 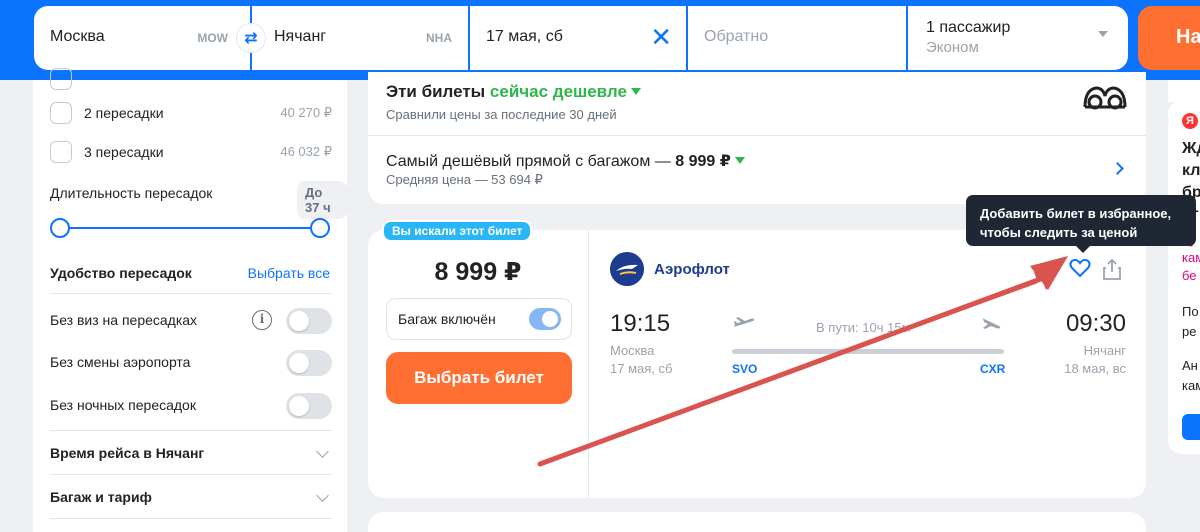 What do you see at coordinates (1190, 311) in the screenshot?
I see `ad-small-text: По` at bounding box center [1190, 311].